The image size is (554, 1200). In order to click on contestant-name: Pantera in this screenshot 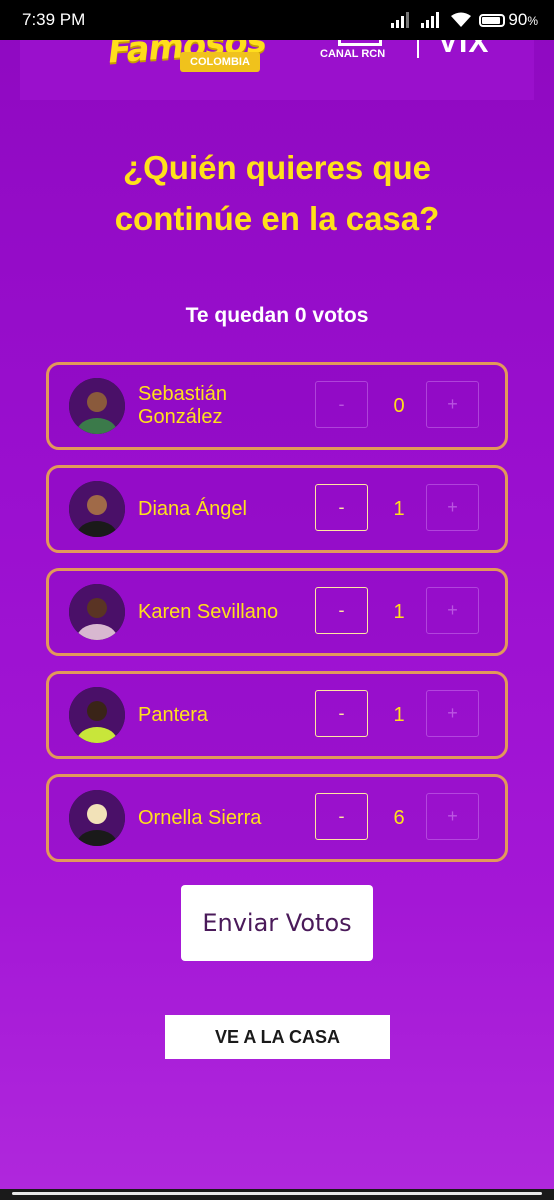, I will do `click(173, 714)`.